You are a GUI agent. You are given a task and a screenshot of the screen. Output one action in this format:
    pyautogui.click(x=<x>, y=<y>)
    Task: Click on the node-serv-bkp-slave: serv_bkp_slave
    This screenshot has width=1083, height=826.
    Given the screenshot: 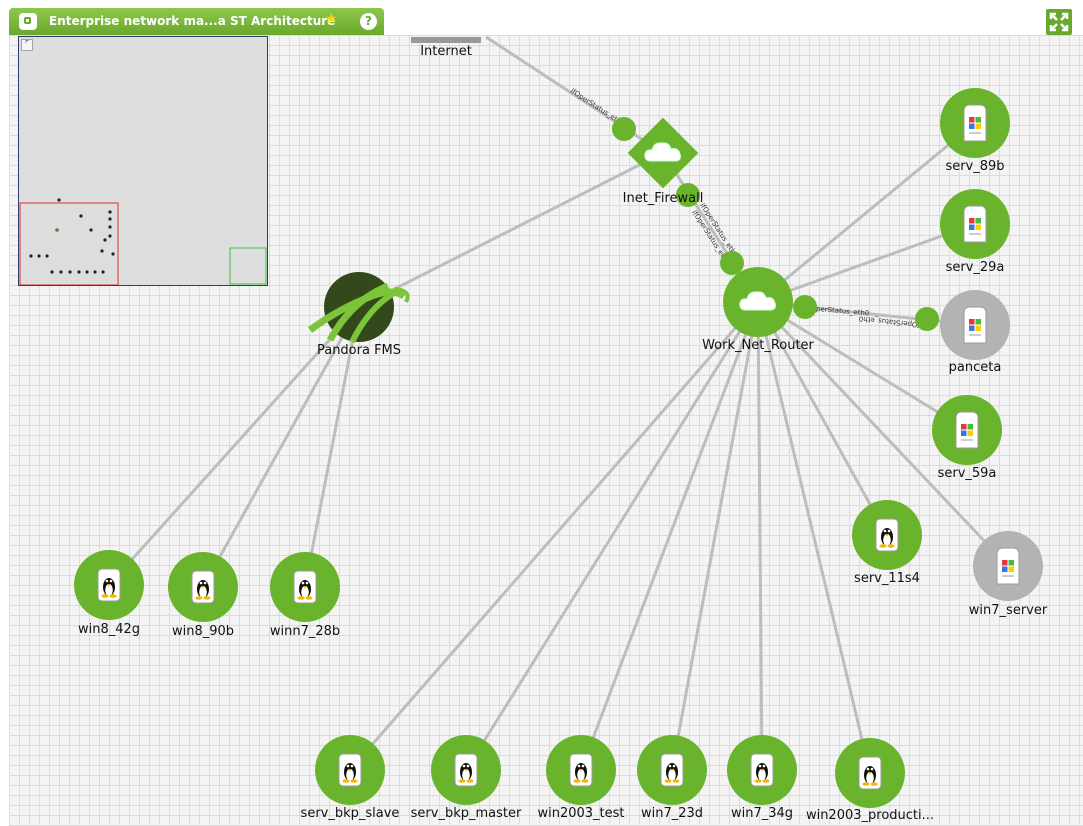 What is the action you would take?
    pyautogui.click(x=350, y=778)
    